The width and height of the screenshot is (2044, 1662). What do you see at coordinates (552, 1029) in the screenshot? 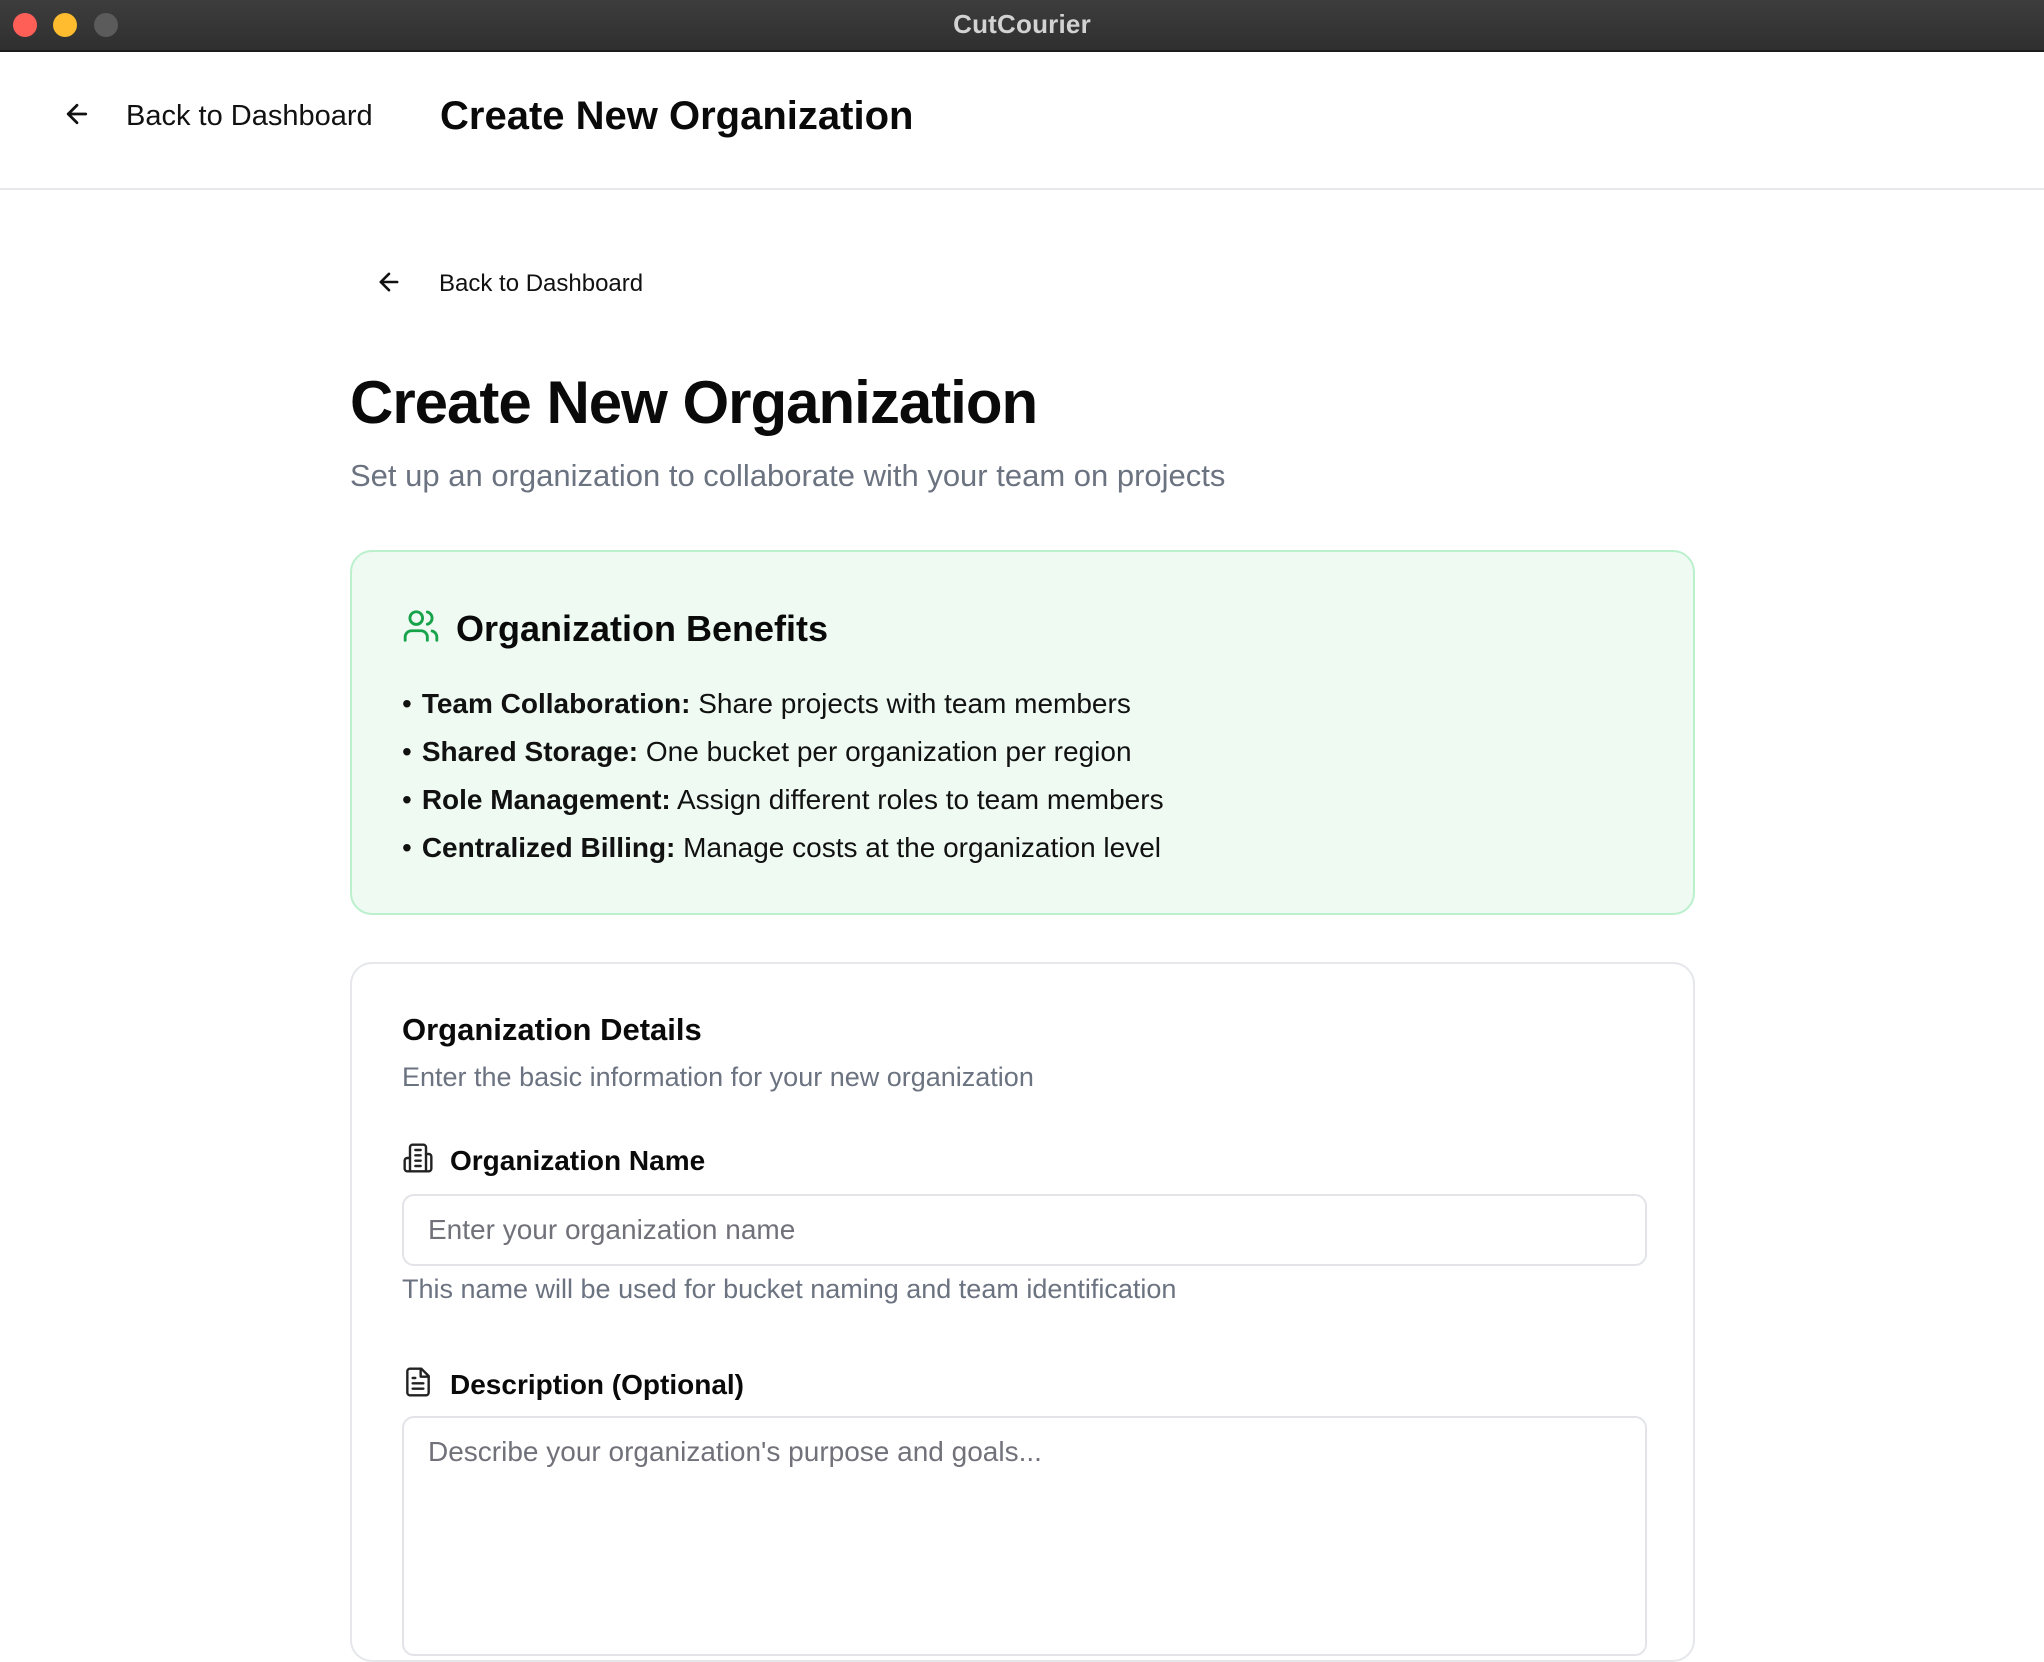
I see `details-title: Organization Details` at bounding box center [552, 1029].